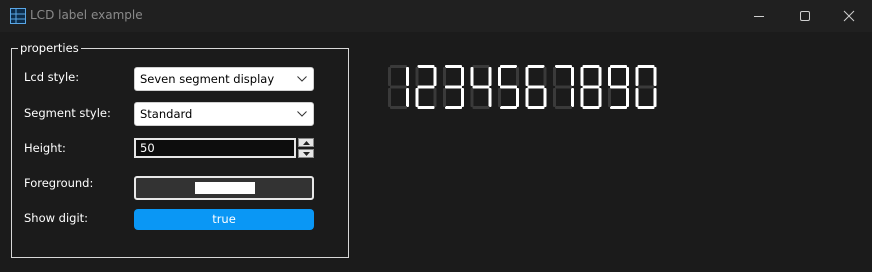 This screenshot has height=272, width=872. Describe the element at coordinates (45, 148) in the screenshot. I see `height-label: Height:` at that location.